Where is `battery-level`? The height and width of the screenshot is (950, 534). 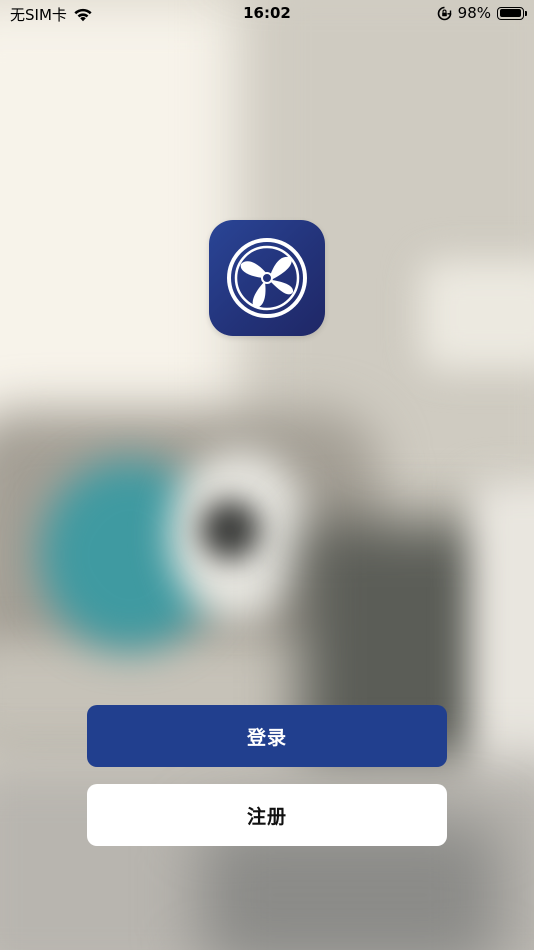
battery-level is located at coordinates (510, 13).